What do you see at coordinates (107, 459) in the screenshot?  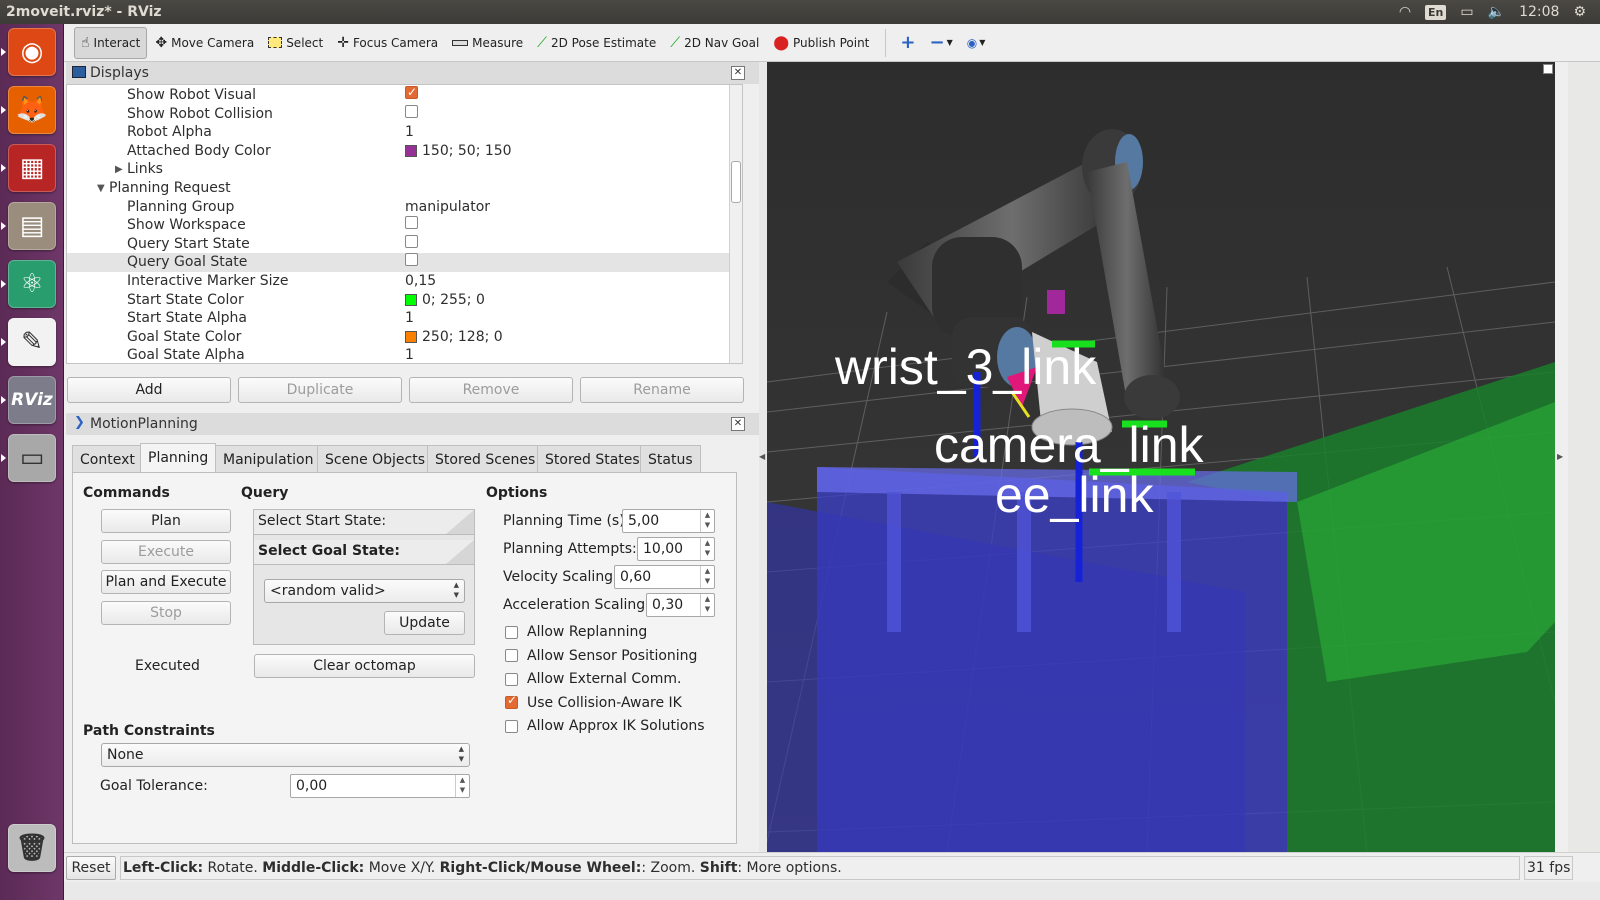 I see `tab-context: Context` at bounding box center [107, 459].